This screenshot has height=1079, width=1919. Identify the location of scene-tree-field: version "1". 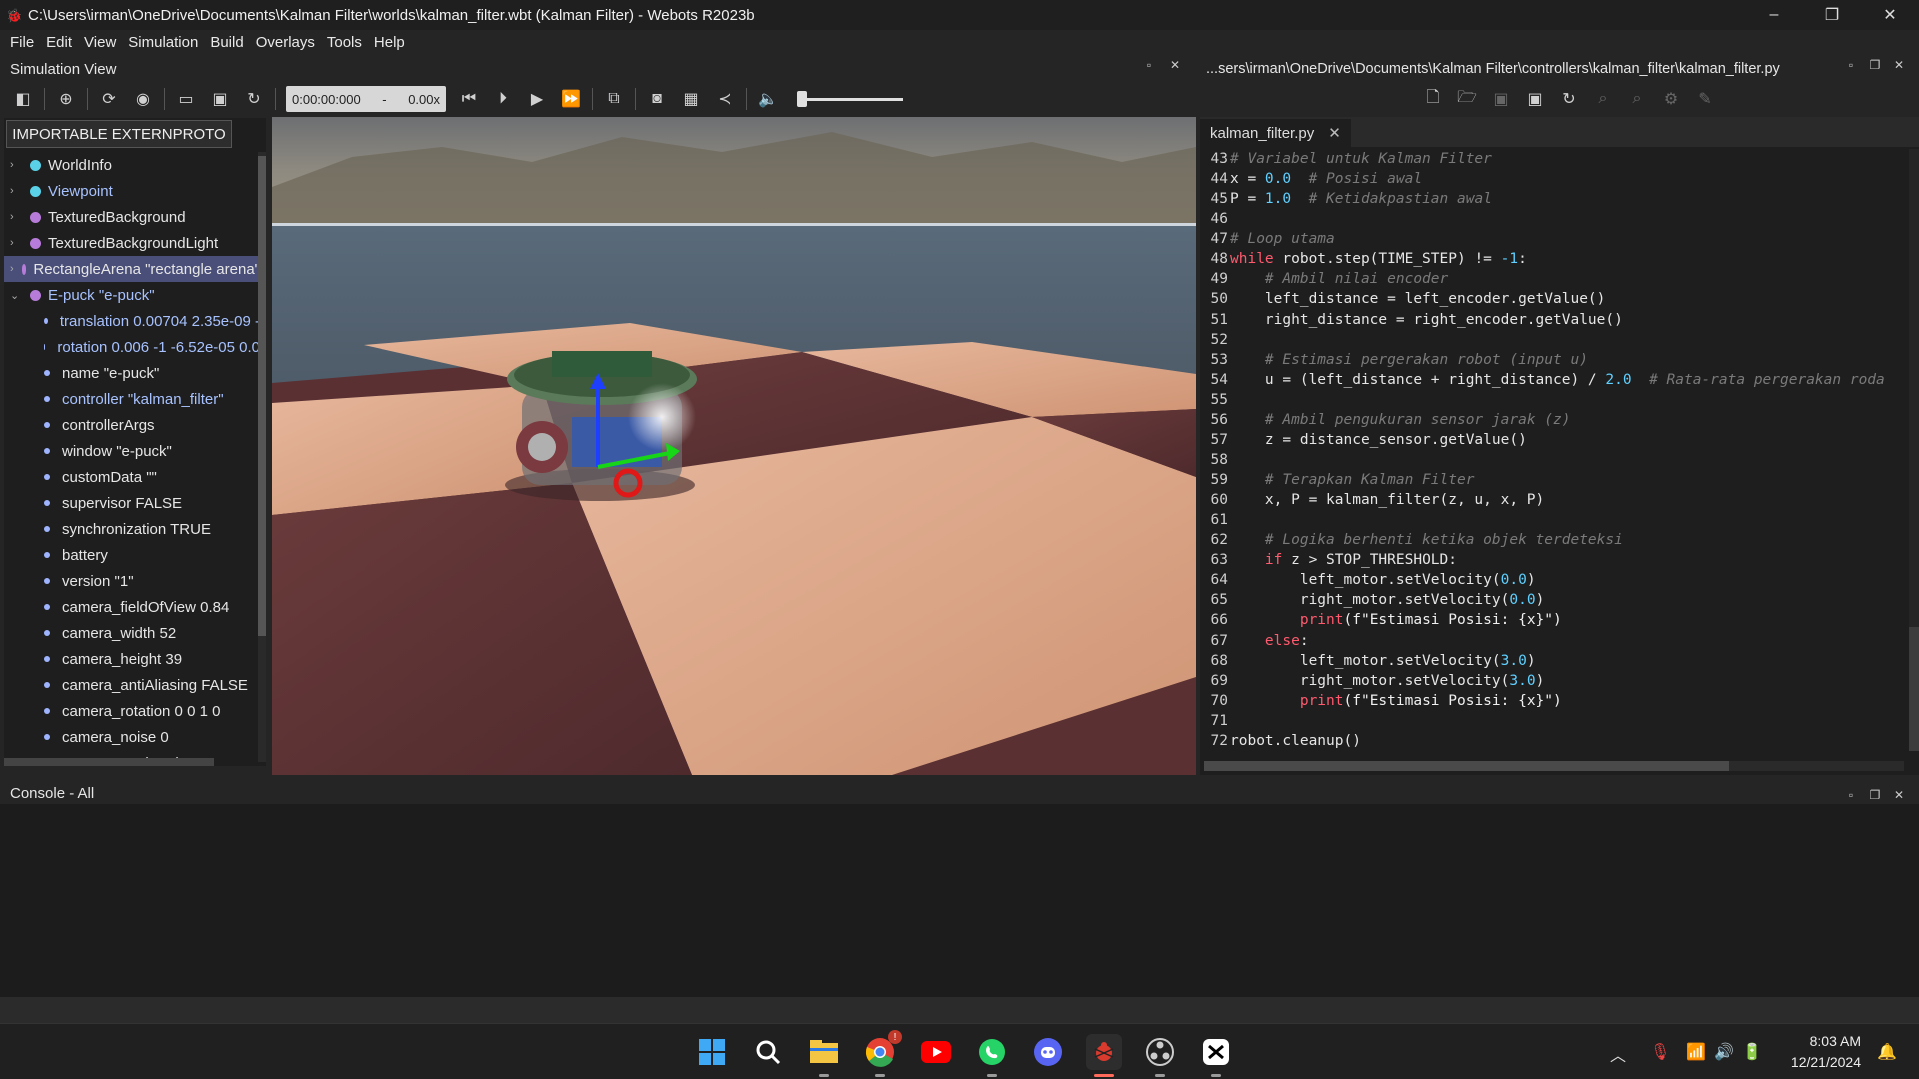
(132, 581).